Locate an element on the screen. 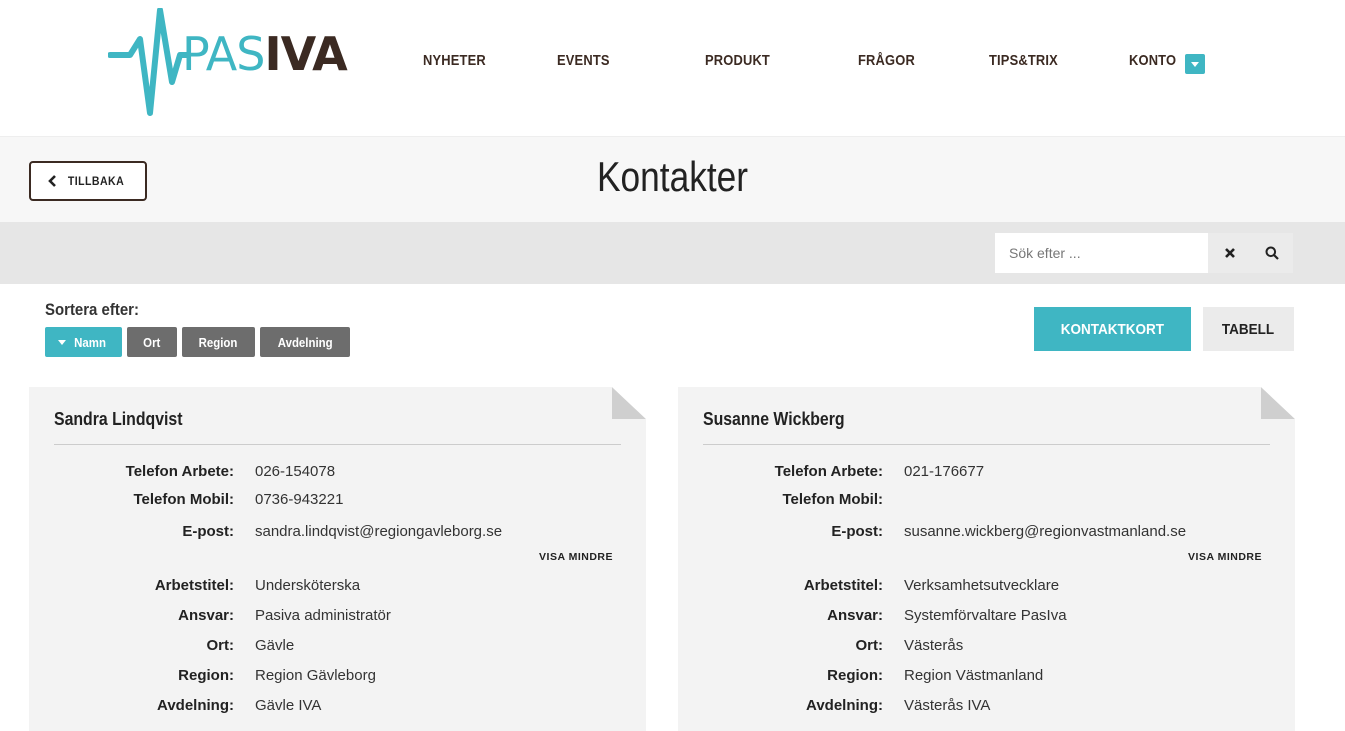 This screenshot has width=1345, height=731. sort-namn-button: Namn is located at coordinates (83, 342).